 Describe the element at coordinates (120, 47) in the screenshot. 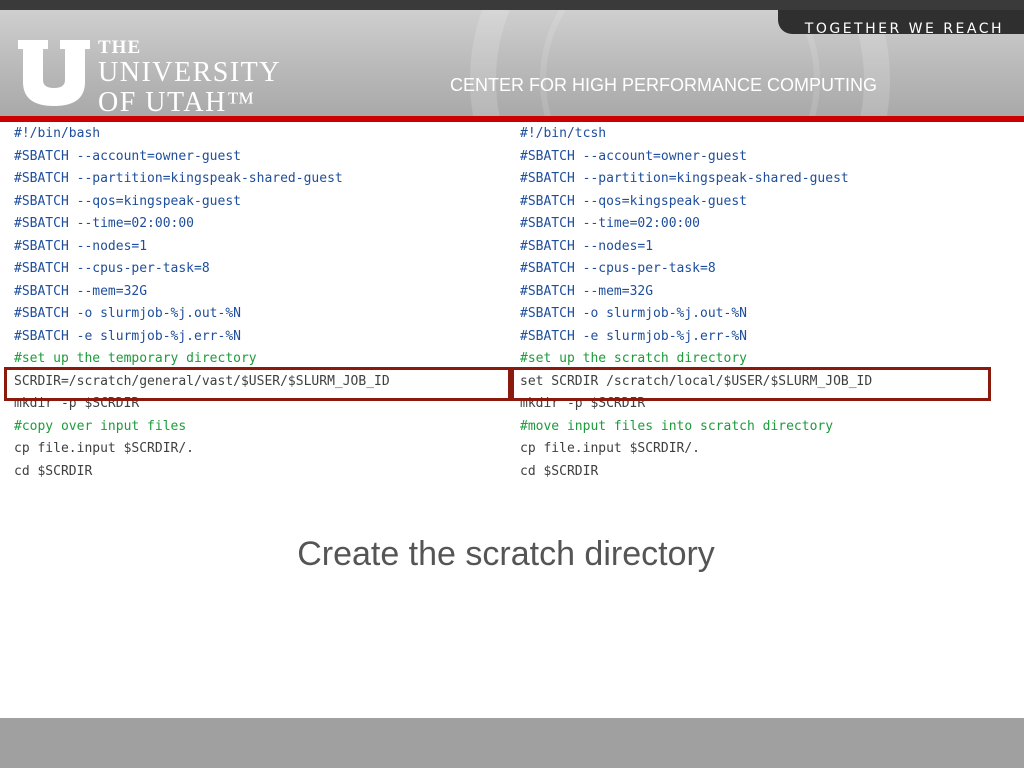

I see `wordmark-line-the: THE` at that location.